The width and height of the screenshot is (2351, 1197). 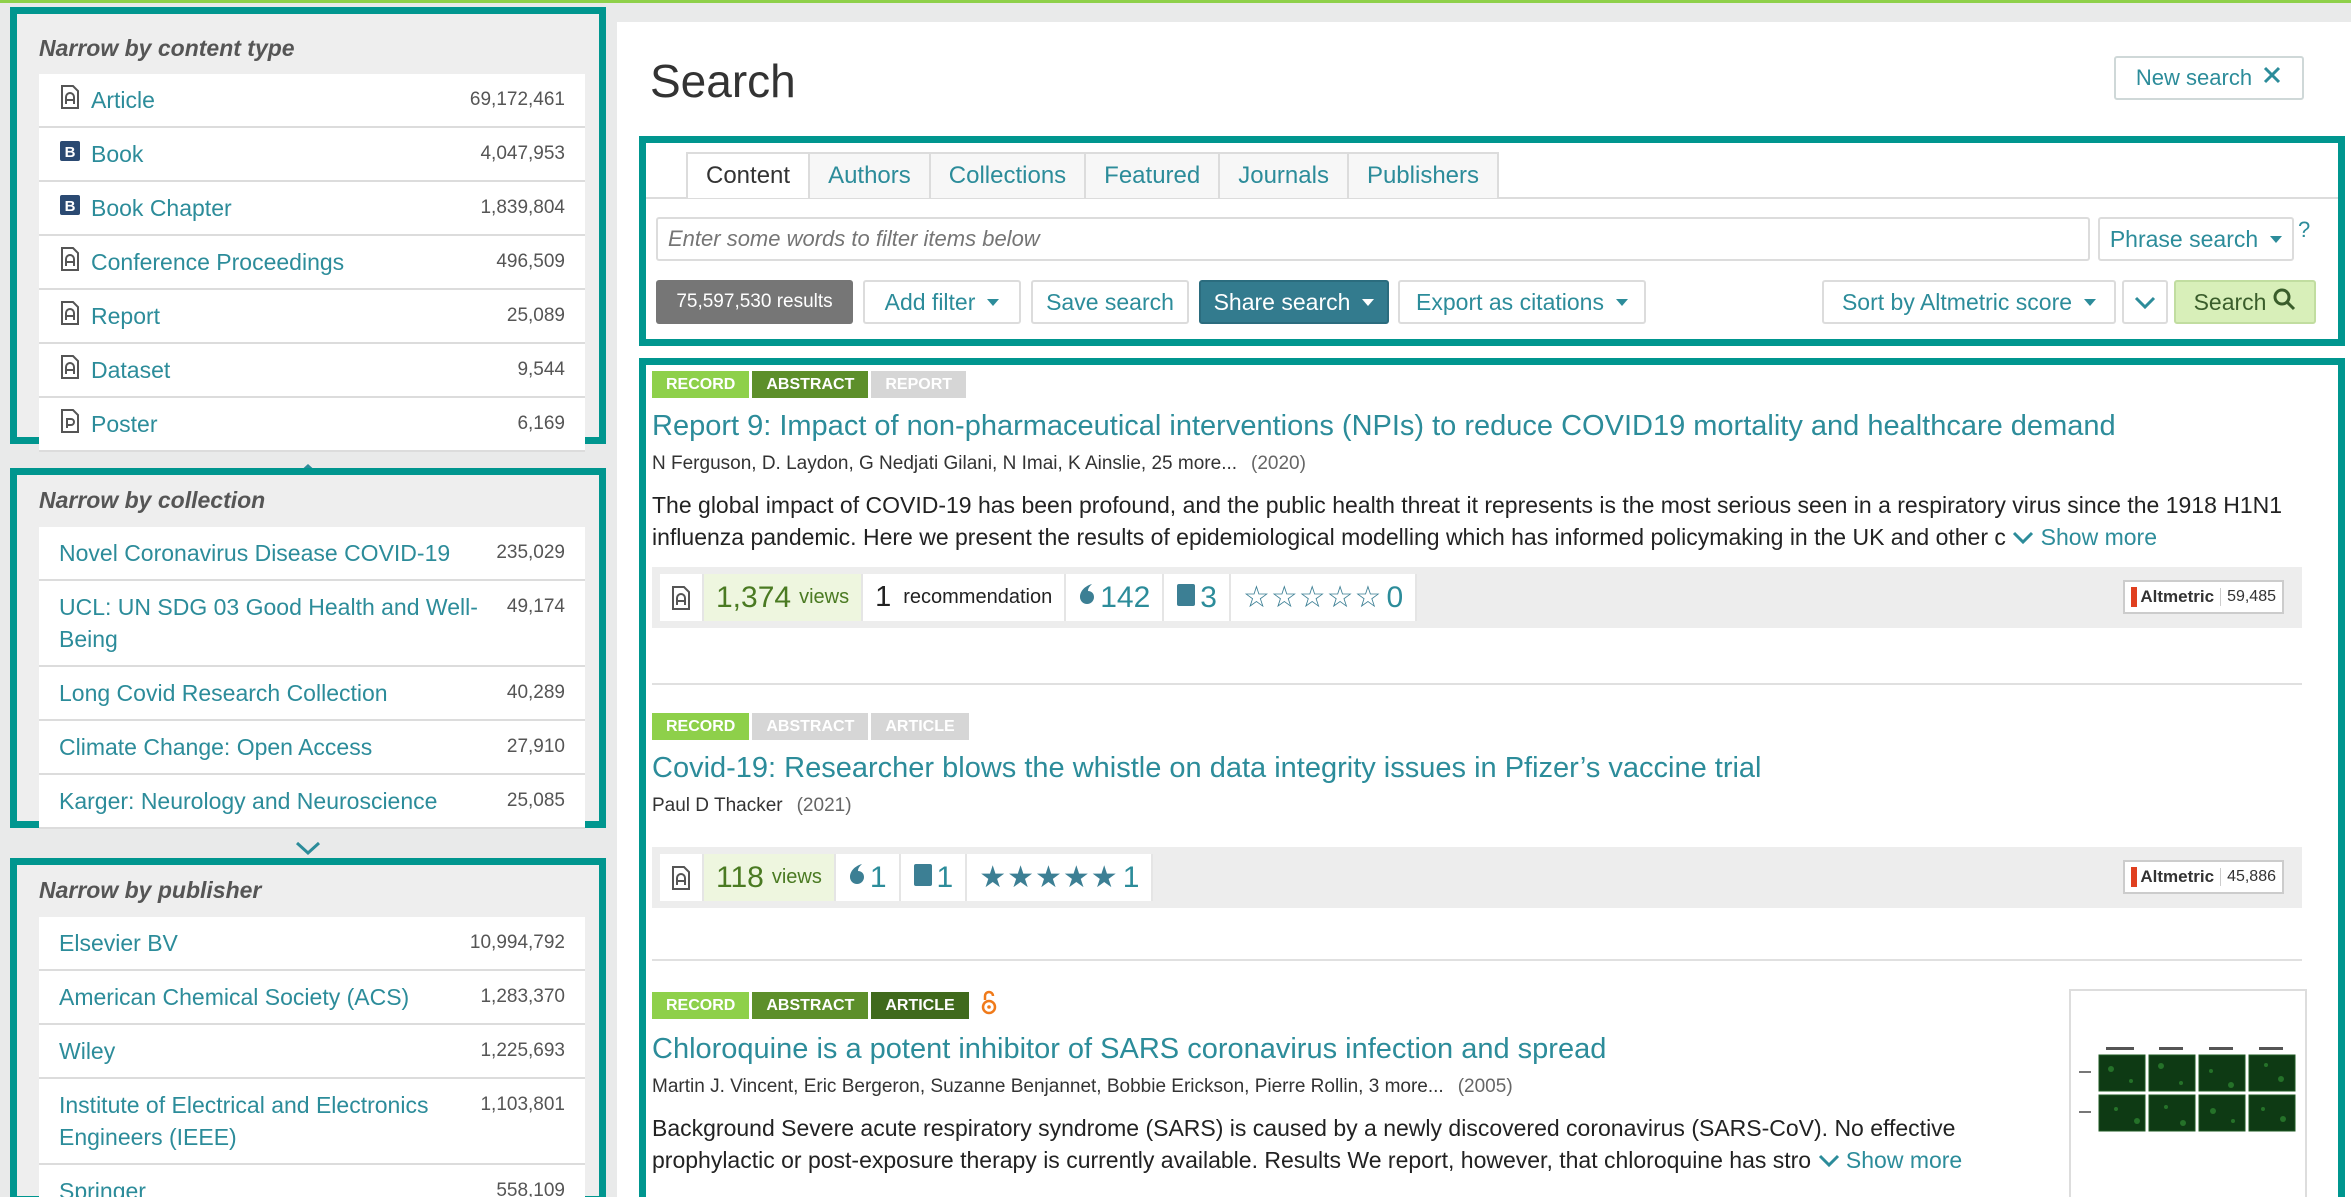 What do you see at coordinates (934, 877) in the screenshot?
I see `bookmarks-count: 1` at bounding box center [934, 877].